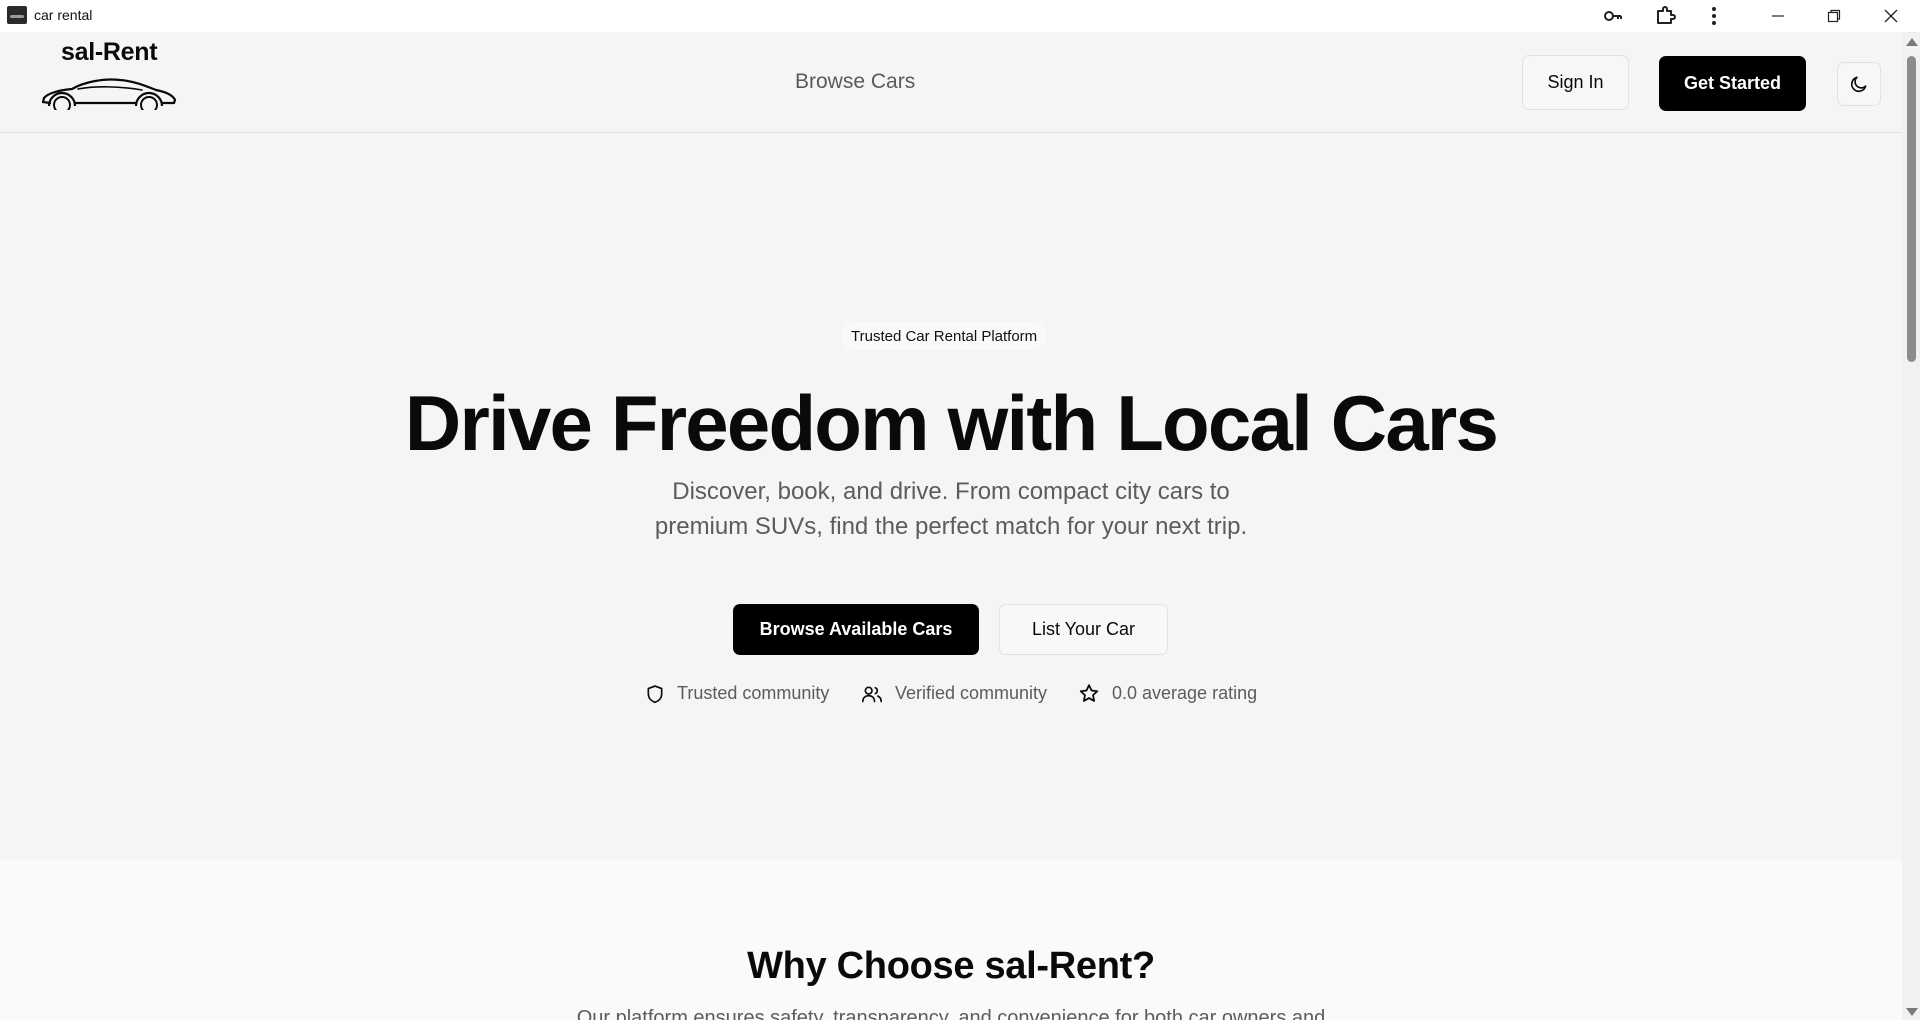 Image resolution: width=1920 pixels, height=1020 pixels. Describe the element at coordinates (63, 15) in the screenshot. I see `window-title: car rental` at that location.